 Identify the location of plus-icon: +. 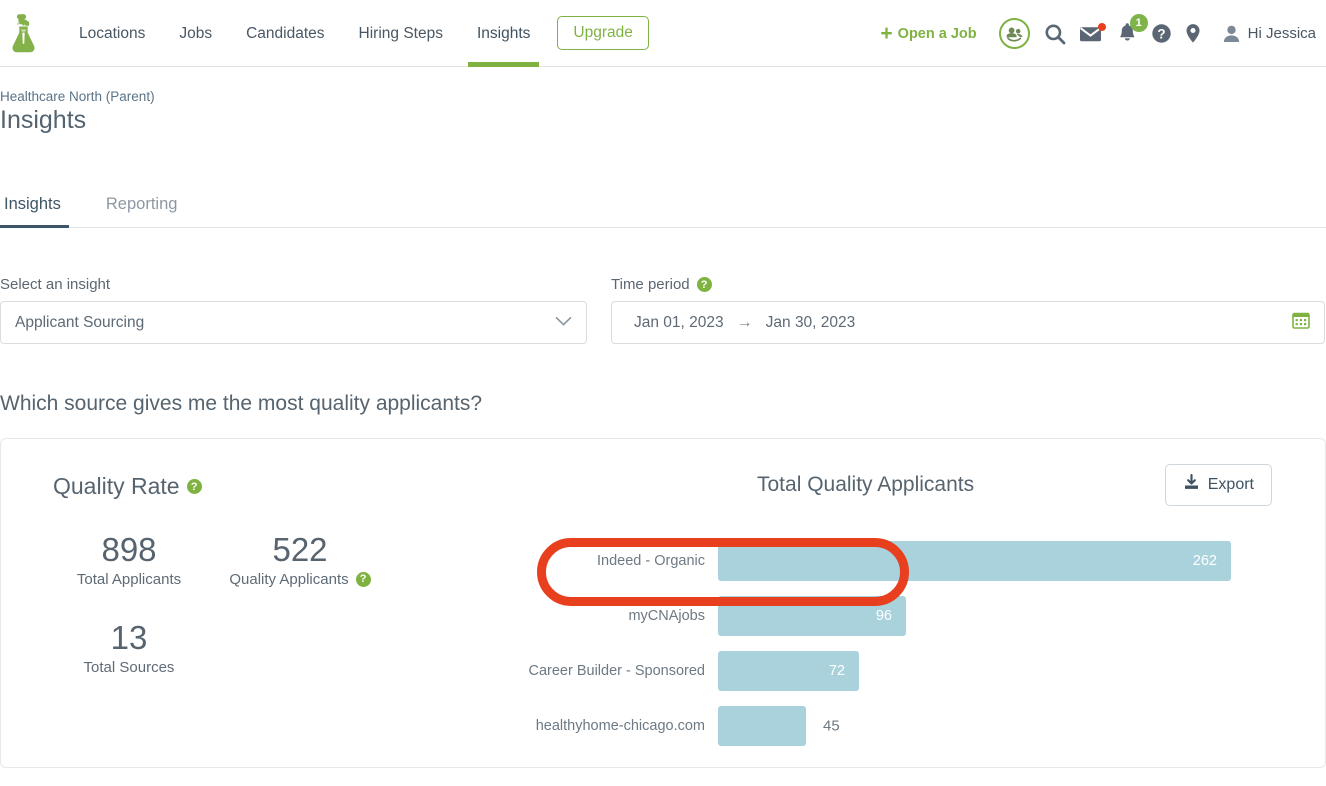
(886, 33).